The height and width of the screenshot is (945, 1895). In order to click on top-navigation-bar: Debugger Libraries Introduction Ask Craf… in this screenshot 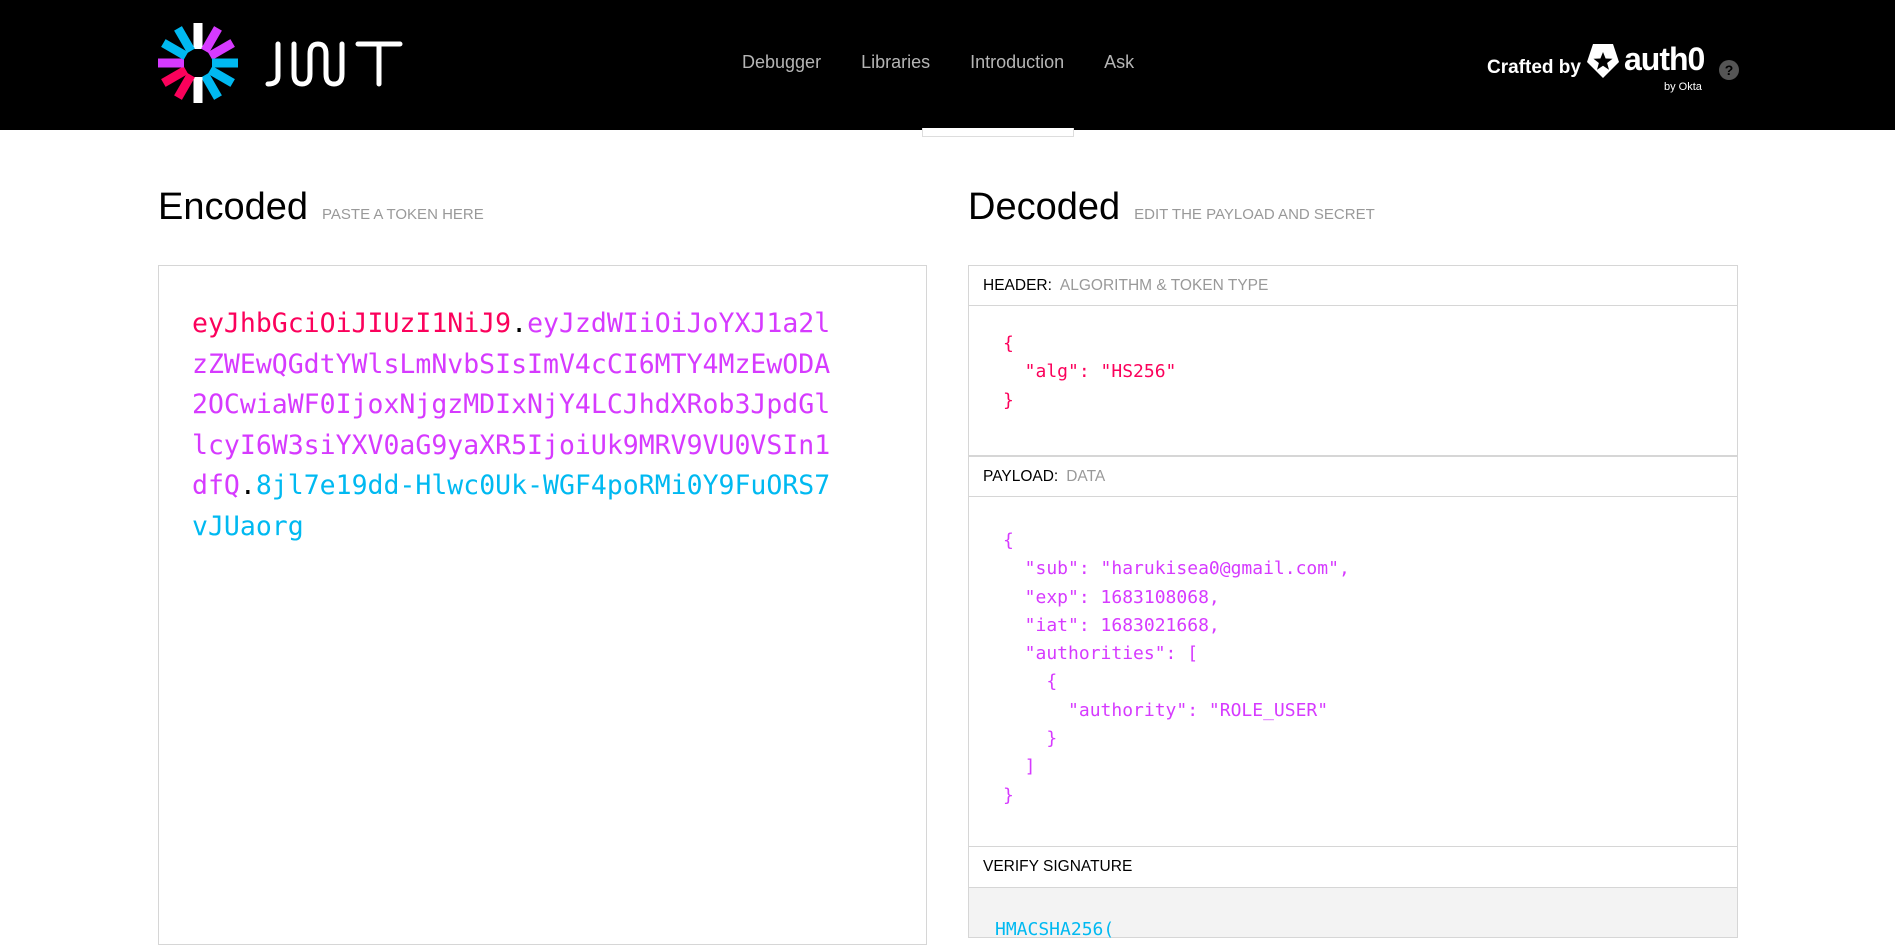, I will do `click(947, 65)`.